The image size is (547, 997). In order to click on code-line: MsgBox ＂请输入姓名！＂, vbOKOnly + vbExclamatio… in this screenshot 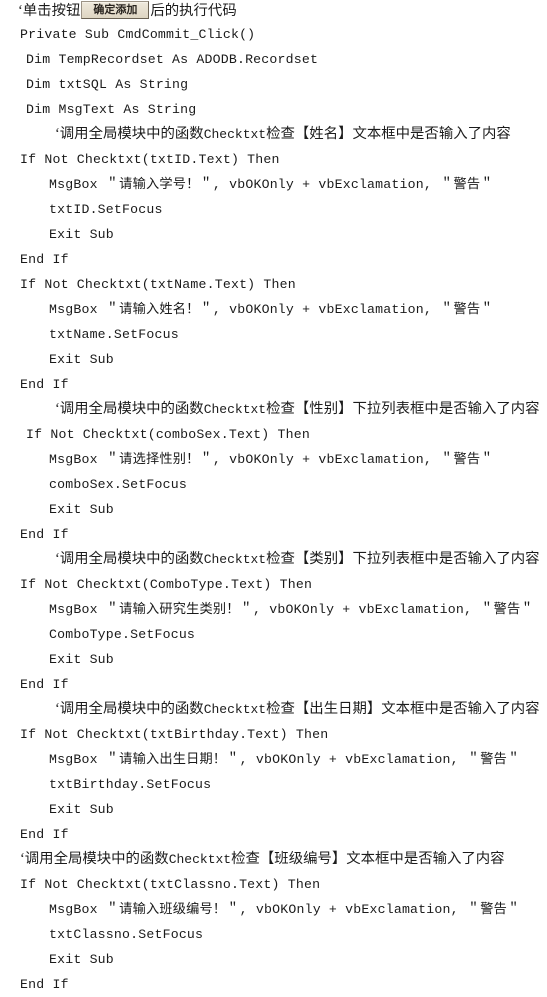, I will do `click(271, 309)`.